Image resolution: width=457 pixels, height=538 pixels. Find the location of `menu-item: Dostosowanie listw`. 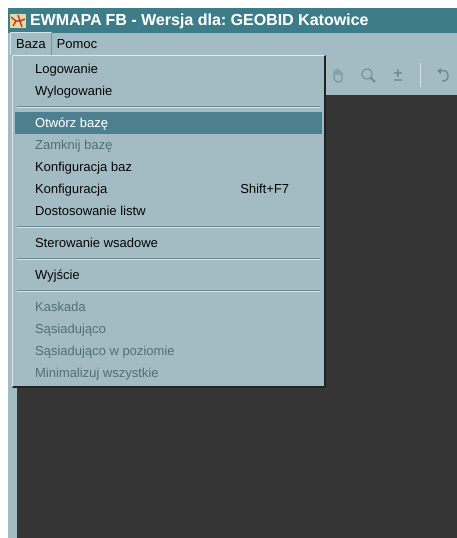

menu-item: Dostosowanie listw is located at coordinates (168, 211).